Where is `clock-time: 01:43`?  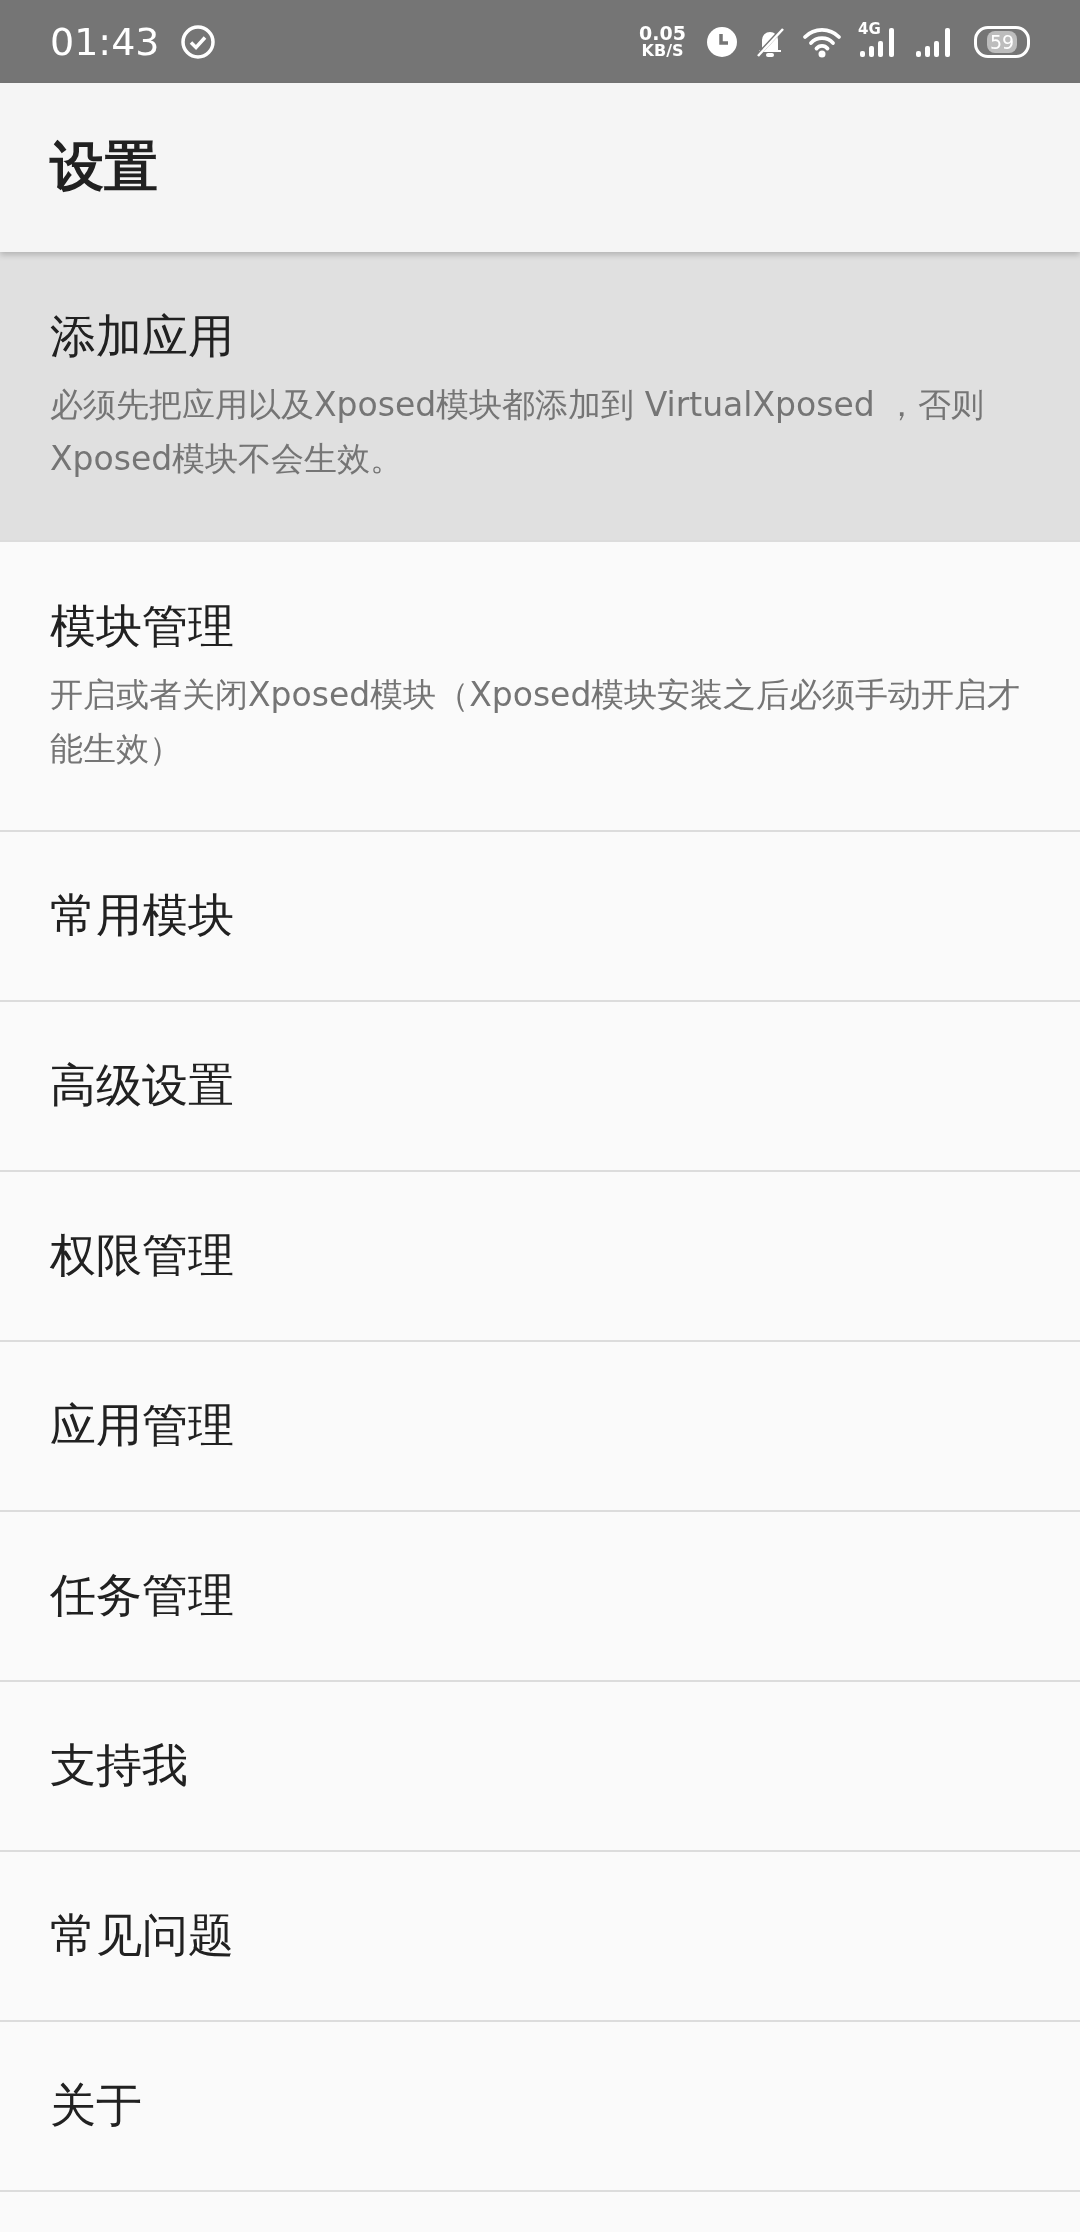 clock-time: 01:43 is located at coordinates (105, 41).